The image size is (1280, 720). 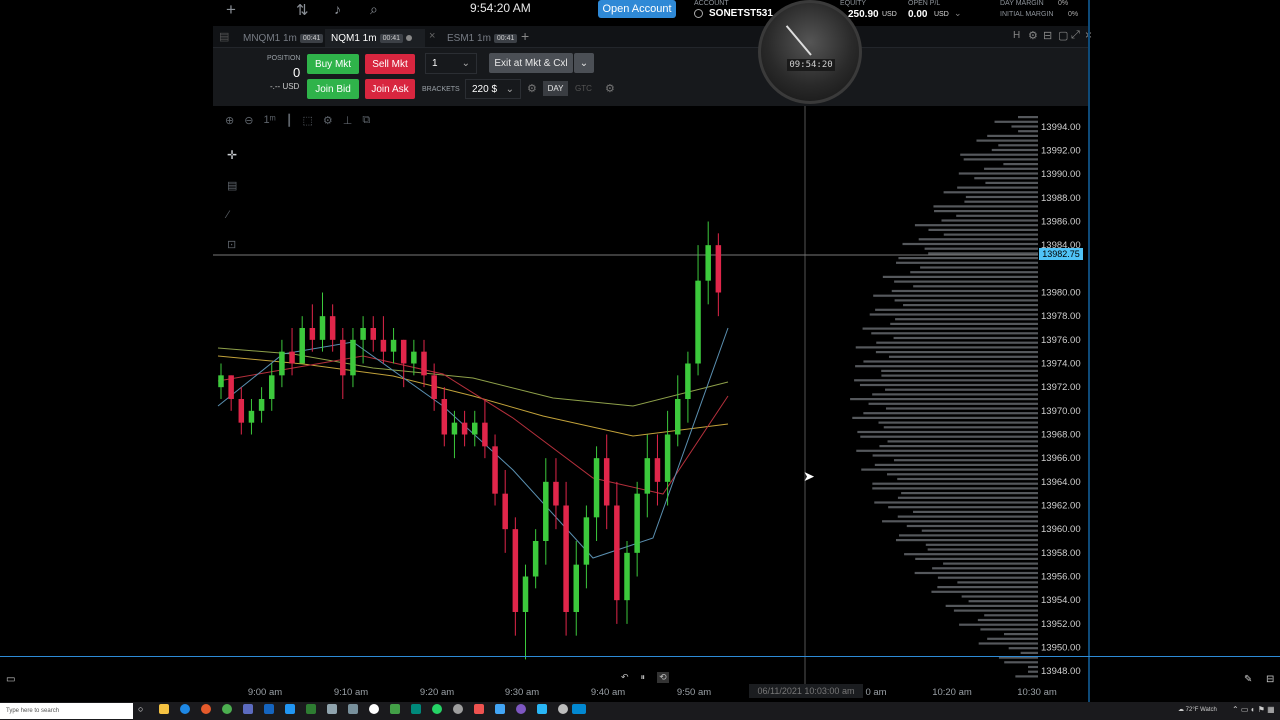 I want to click on open-pl-unit: USD, so click(x=941, y=14).